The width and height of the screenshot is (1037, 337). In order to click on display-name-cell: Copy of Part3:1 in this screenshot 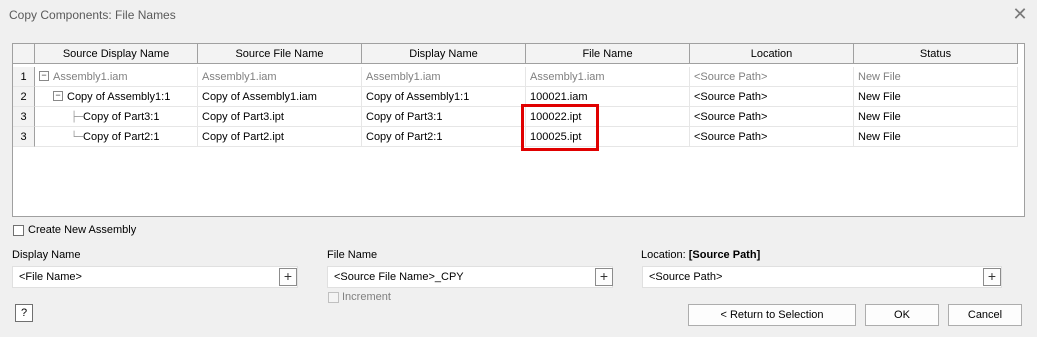, I will do `click(444, 117)`.